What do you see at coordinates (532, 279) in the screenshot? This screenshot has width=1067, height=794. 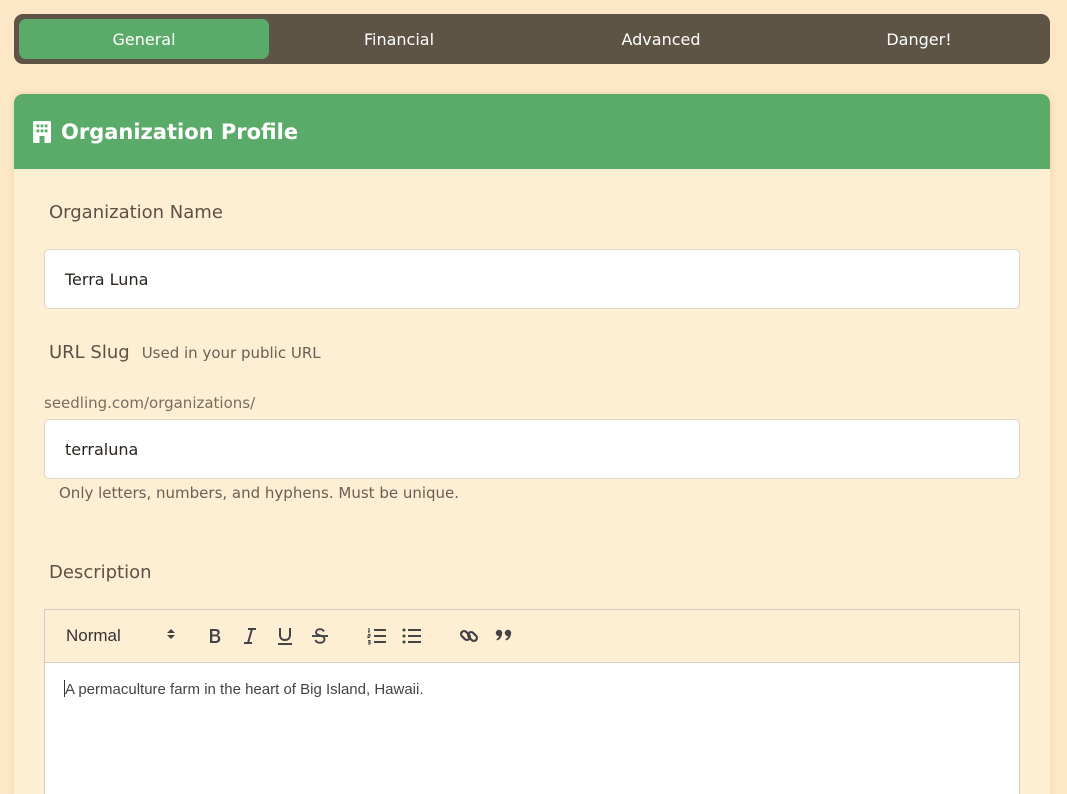 I see `org-name-input: Terra Luna` at bounding box center [532, 279].